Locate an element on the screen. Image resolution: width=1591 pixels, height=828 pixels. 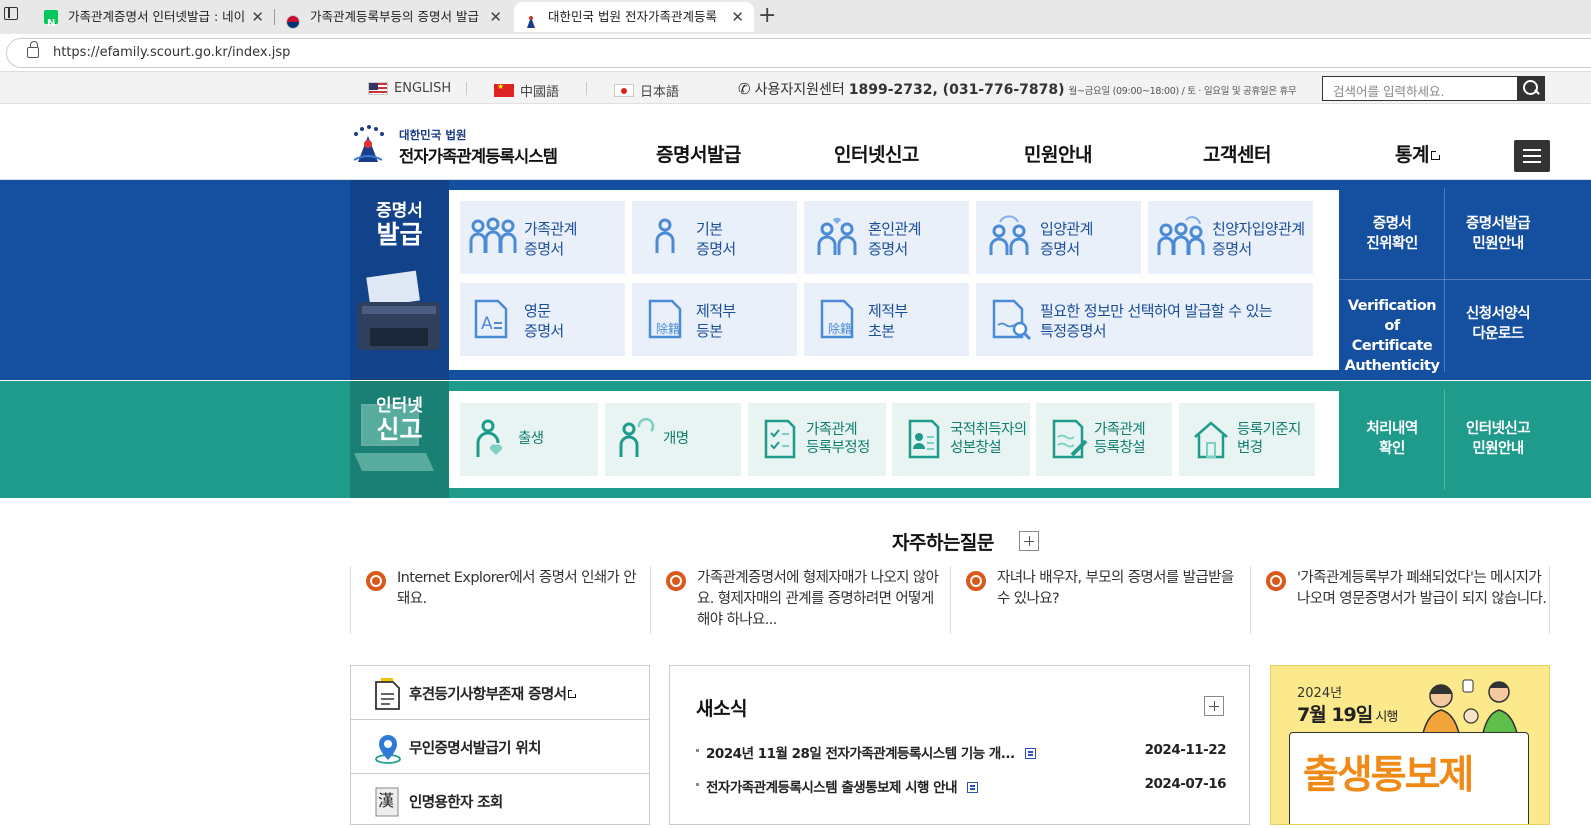
english-doc-icon: A is located at coordinates (491, 319).